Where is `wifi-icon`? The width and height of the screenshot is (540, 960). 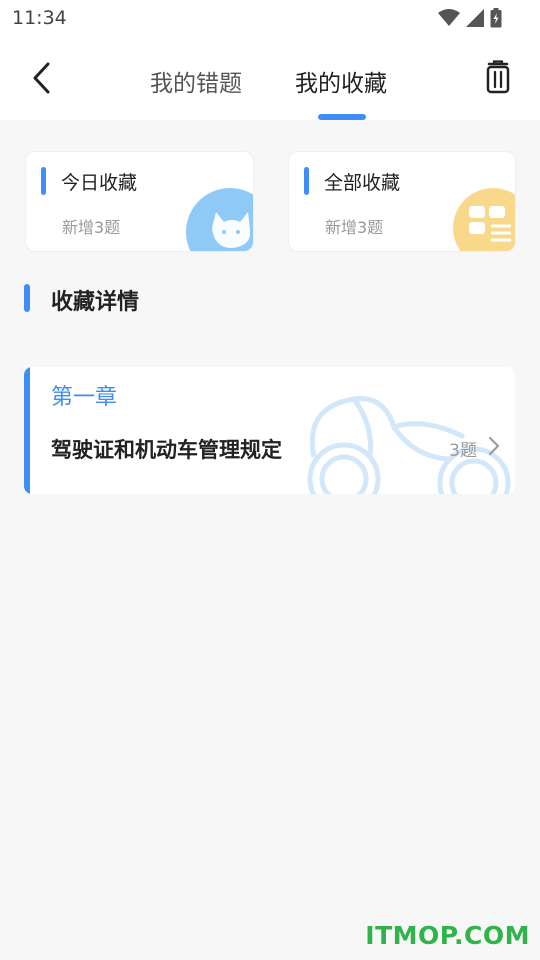
wifi-icon is located at coordinates (449, 17).